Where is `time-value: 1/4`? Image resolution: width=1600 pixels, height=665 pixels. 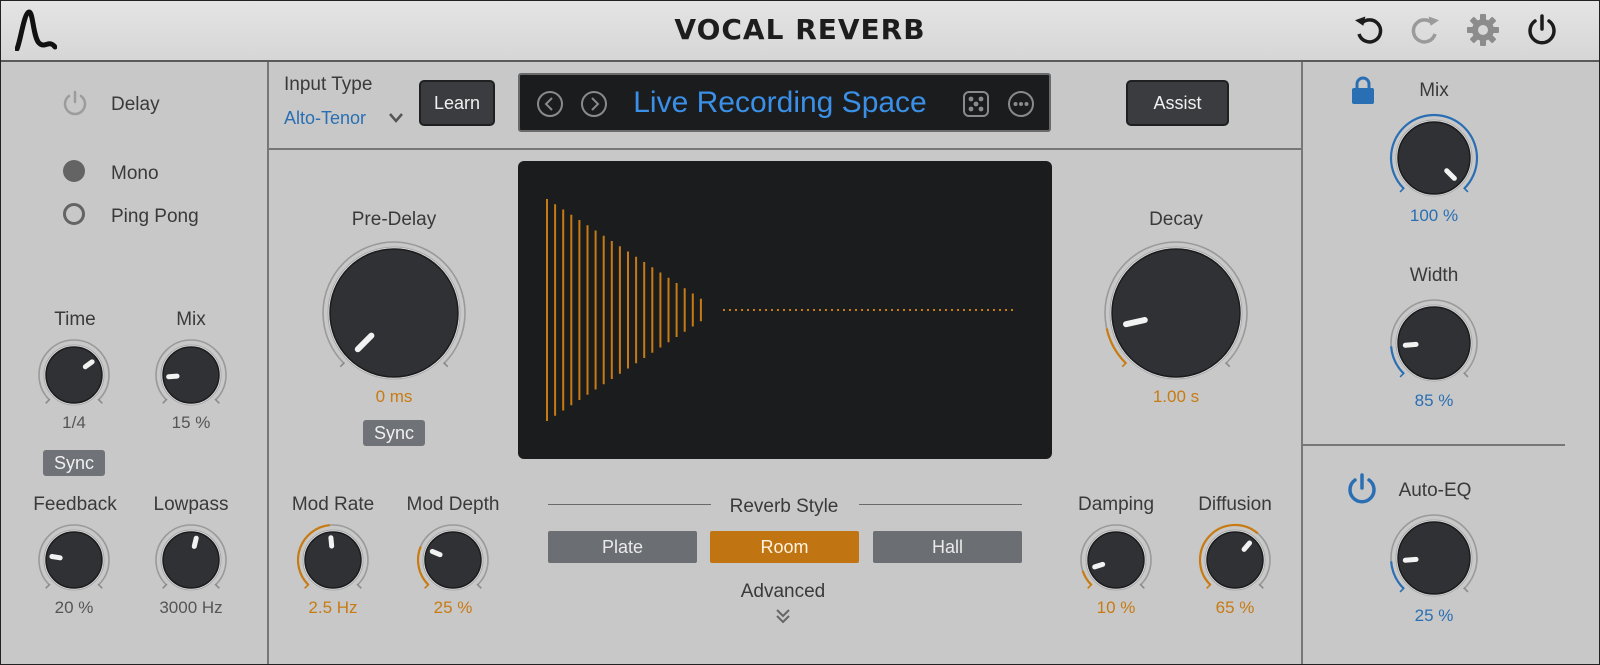 time-value: 1/4 is located at coordinates (74, 422).